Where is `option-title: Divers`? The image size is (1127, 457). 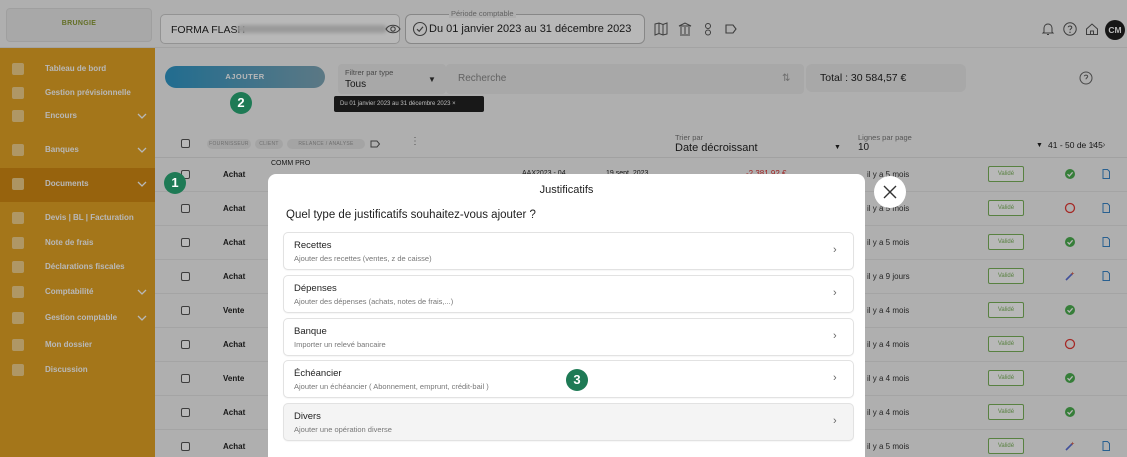 option-title: Divers is located at coordinates (307, 416).